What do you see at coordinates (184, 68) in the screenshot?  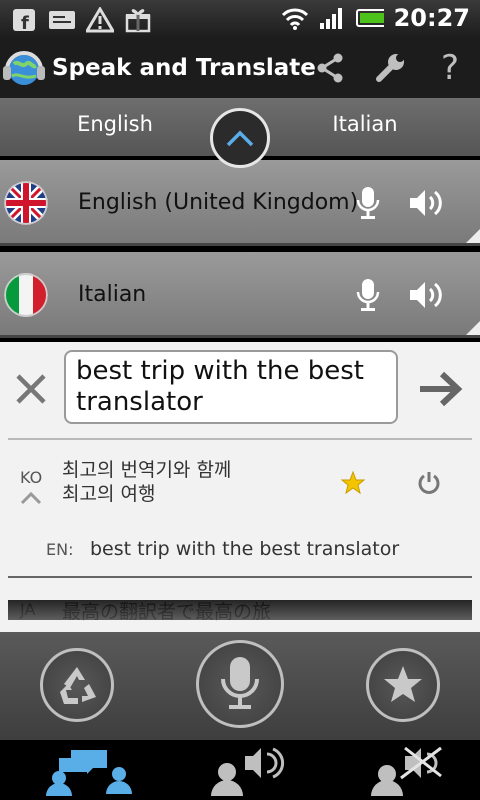 I see `app-title: Speak and Translate` at bounding box center [184, 68].